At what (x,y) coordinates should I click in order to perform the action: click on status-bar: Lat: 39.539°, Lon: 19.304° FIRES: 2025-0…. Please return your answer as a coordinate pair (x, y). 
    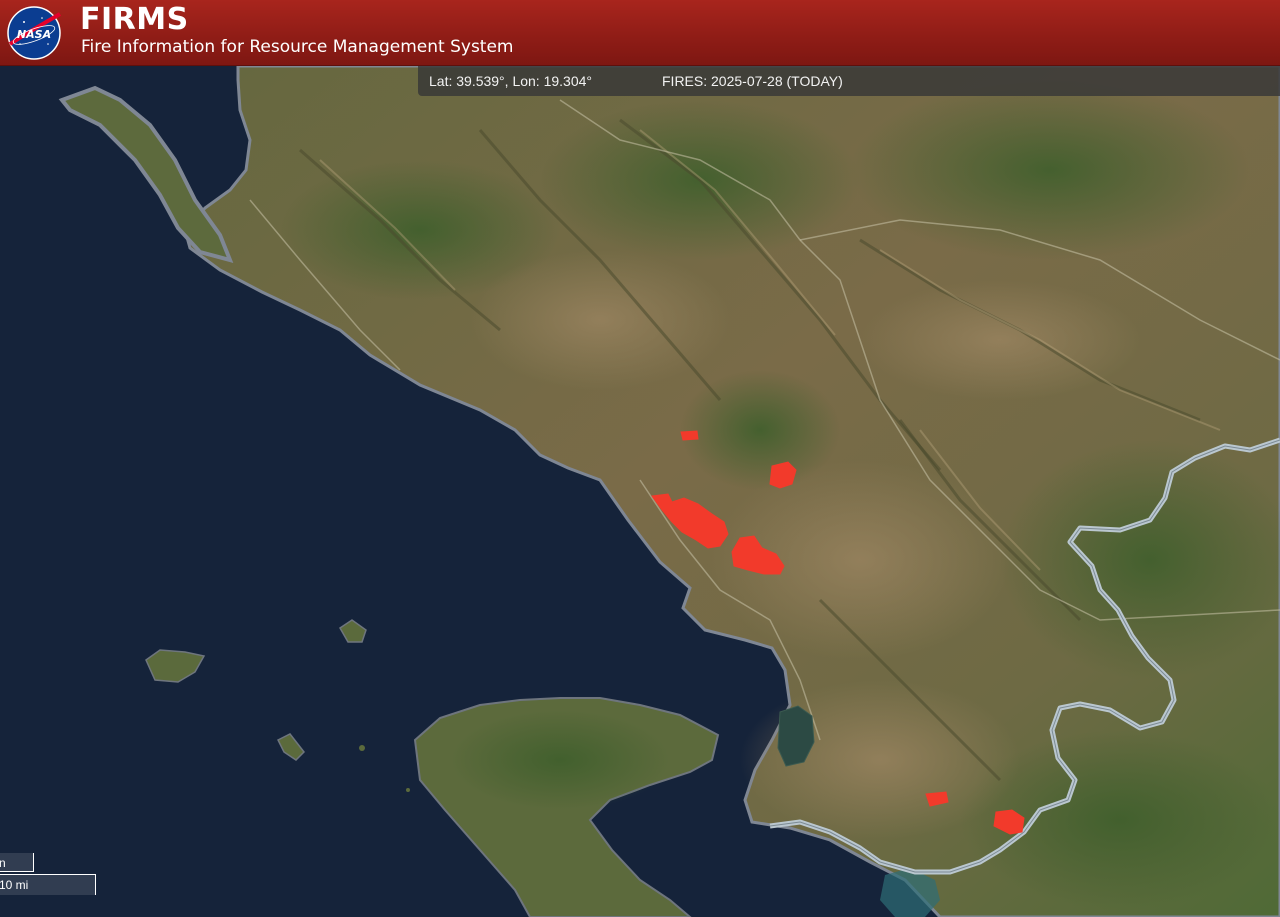
    Looking at the image, I should click on (849, 81).